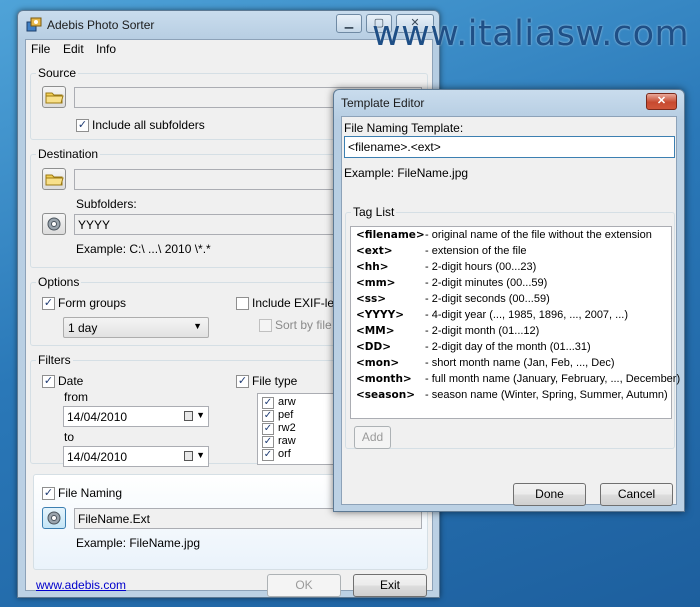  What do you see at coordinates (275, 381) in the screenshot?
I see `file-type-label: File type` at bounding box center [275, 381].